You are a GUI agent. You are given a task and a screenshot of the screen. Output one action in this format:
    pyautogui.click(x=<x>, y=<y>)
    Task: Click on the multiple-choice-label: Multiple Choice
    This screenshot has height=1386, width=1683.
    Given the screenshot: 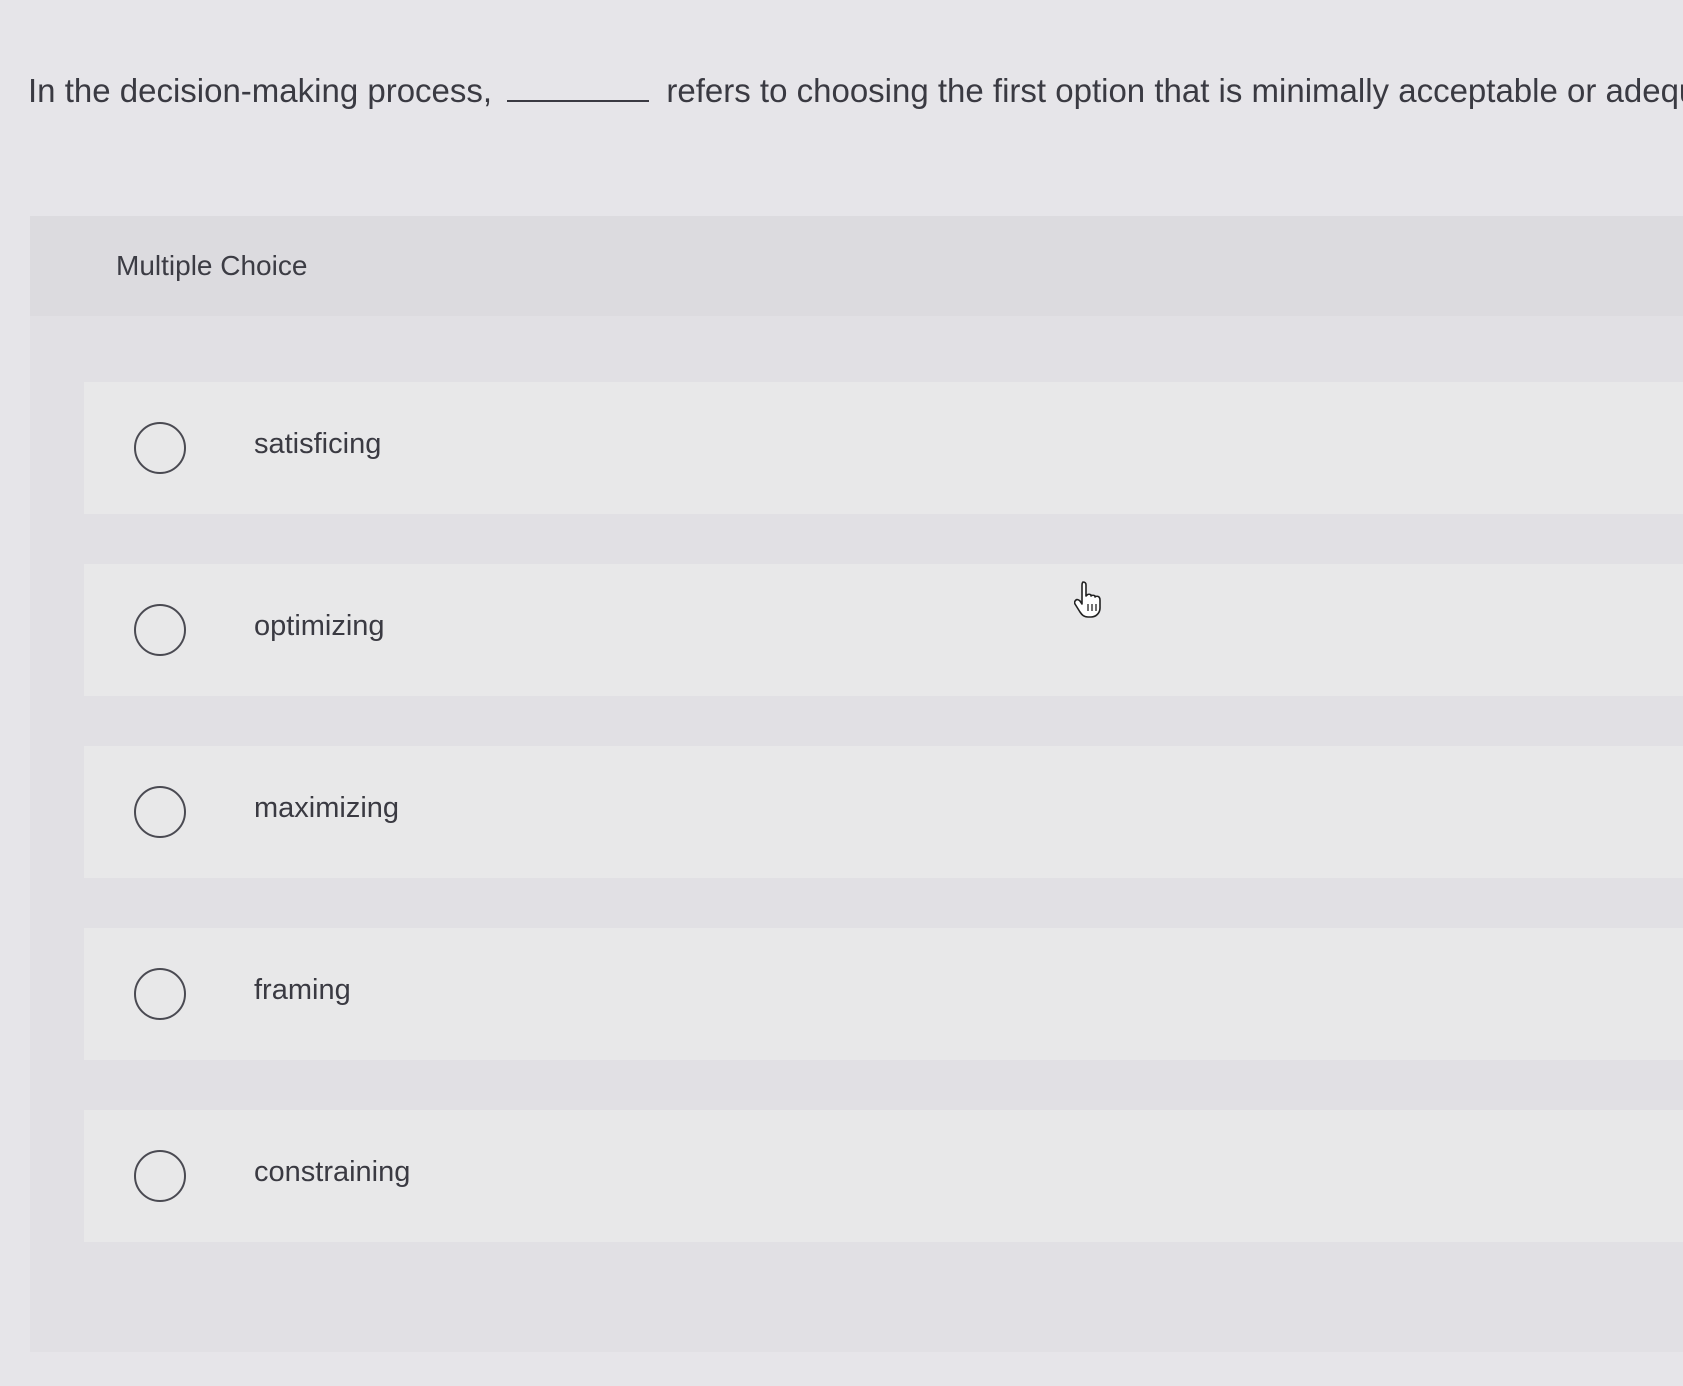 What is the action you would take?
    pyautogui.click(x=212, y=265)
    